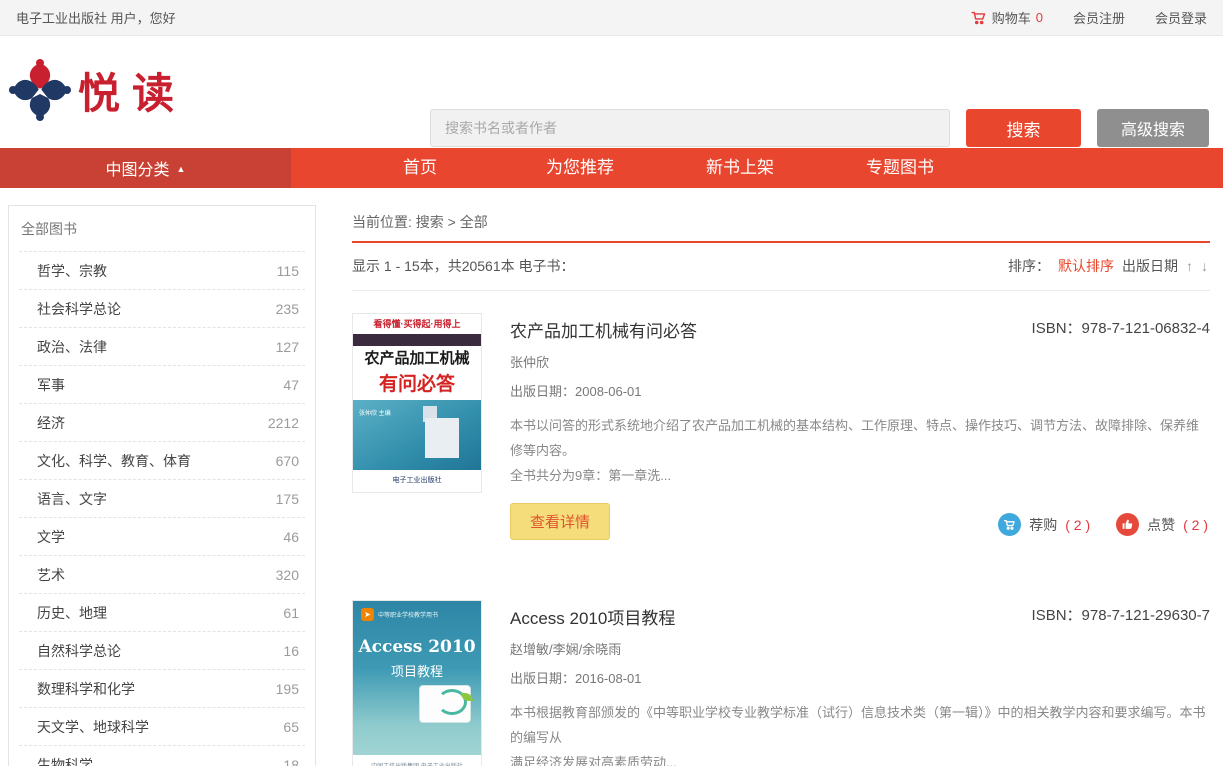  Describe the element at coordinates (740, 168) in the screenshot. I see `nav-new-books: 新书上架` at that location.